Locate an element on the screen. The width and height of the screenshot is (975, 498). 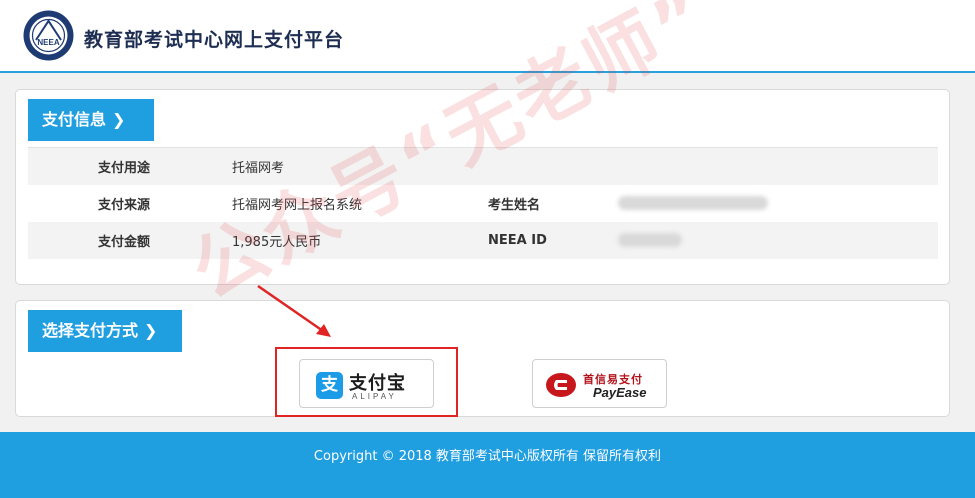
candidate-name-label: 考生姓名 is located at coordinates (514, 205).